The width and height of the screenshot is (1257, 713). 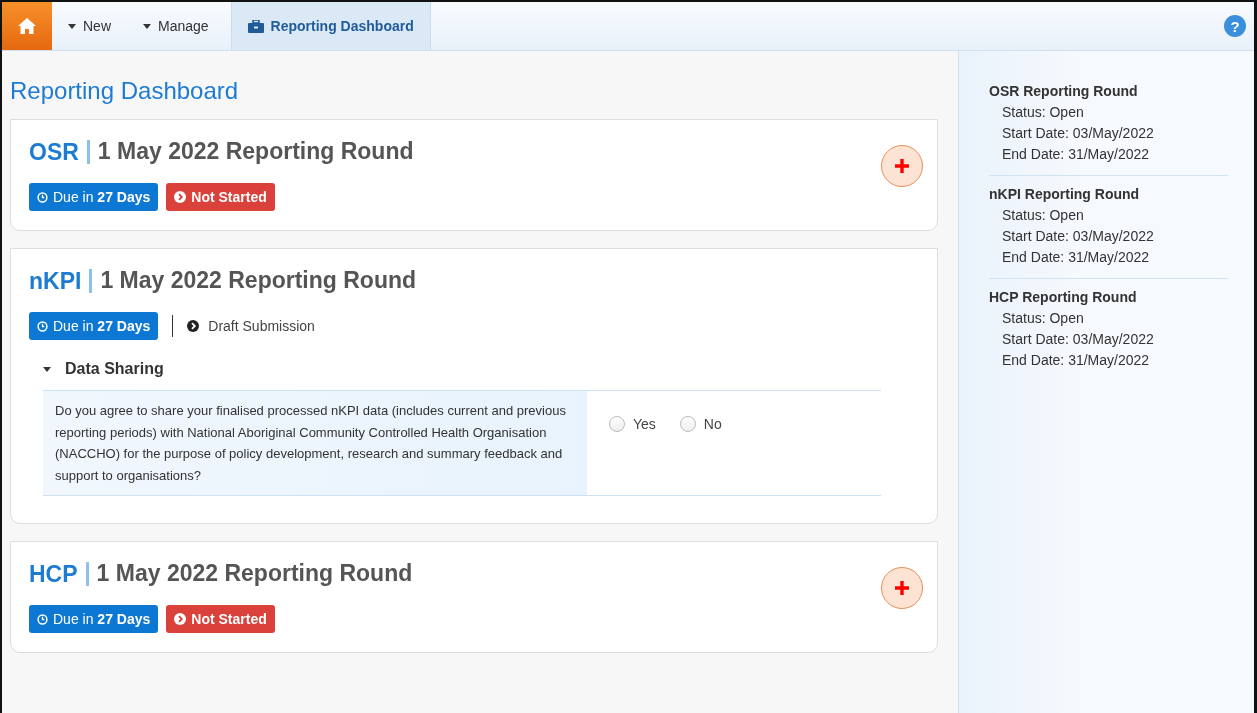 I want to click on page-title: Reporting Dashboard, so click(x=125, y=91).